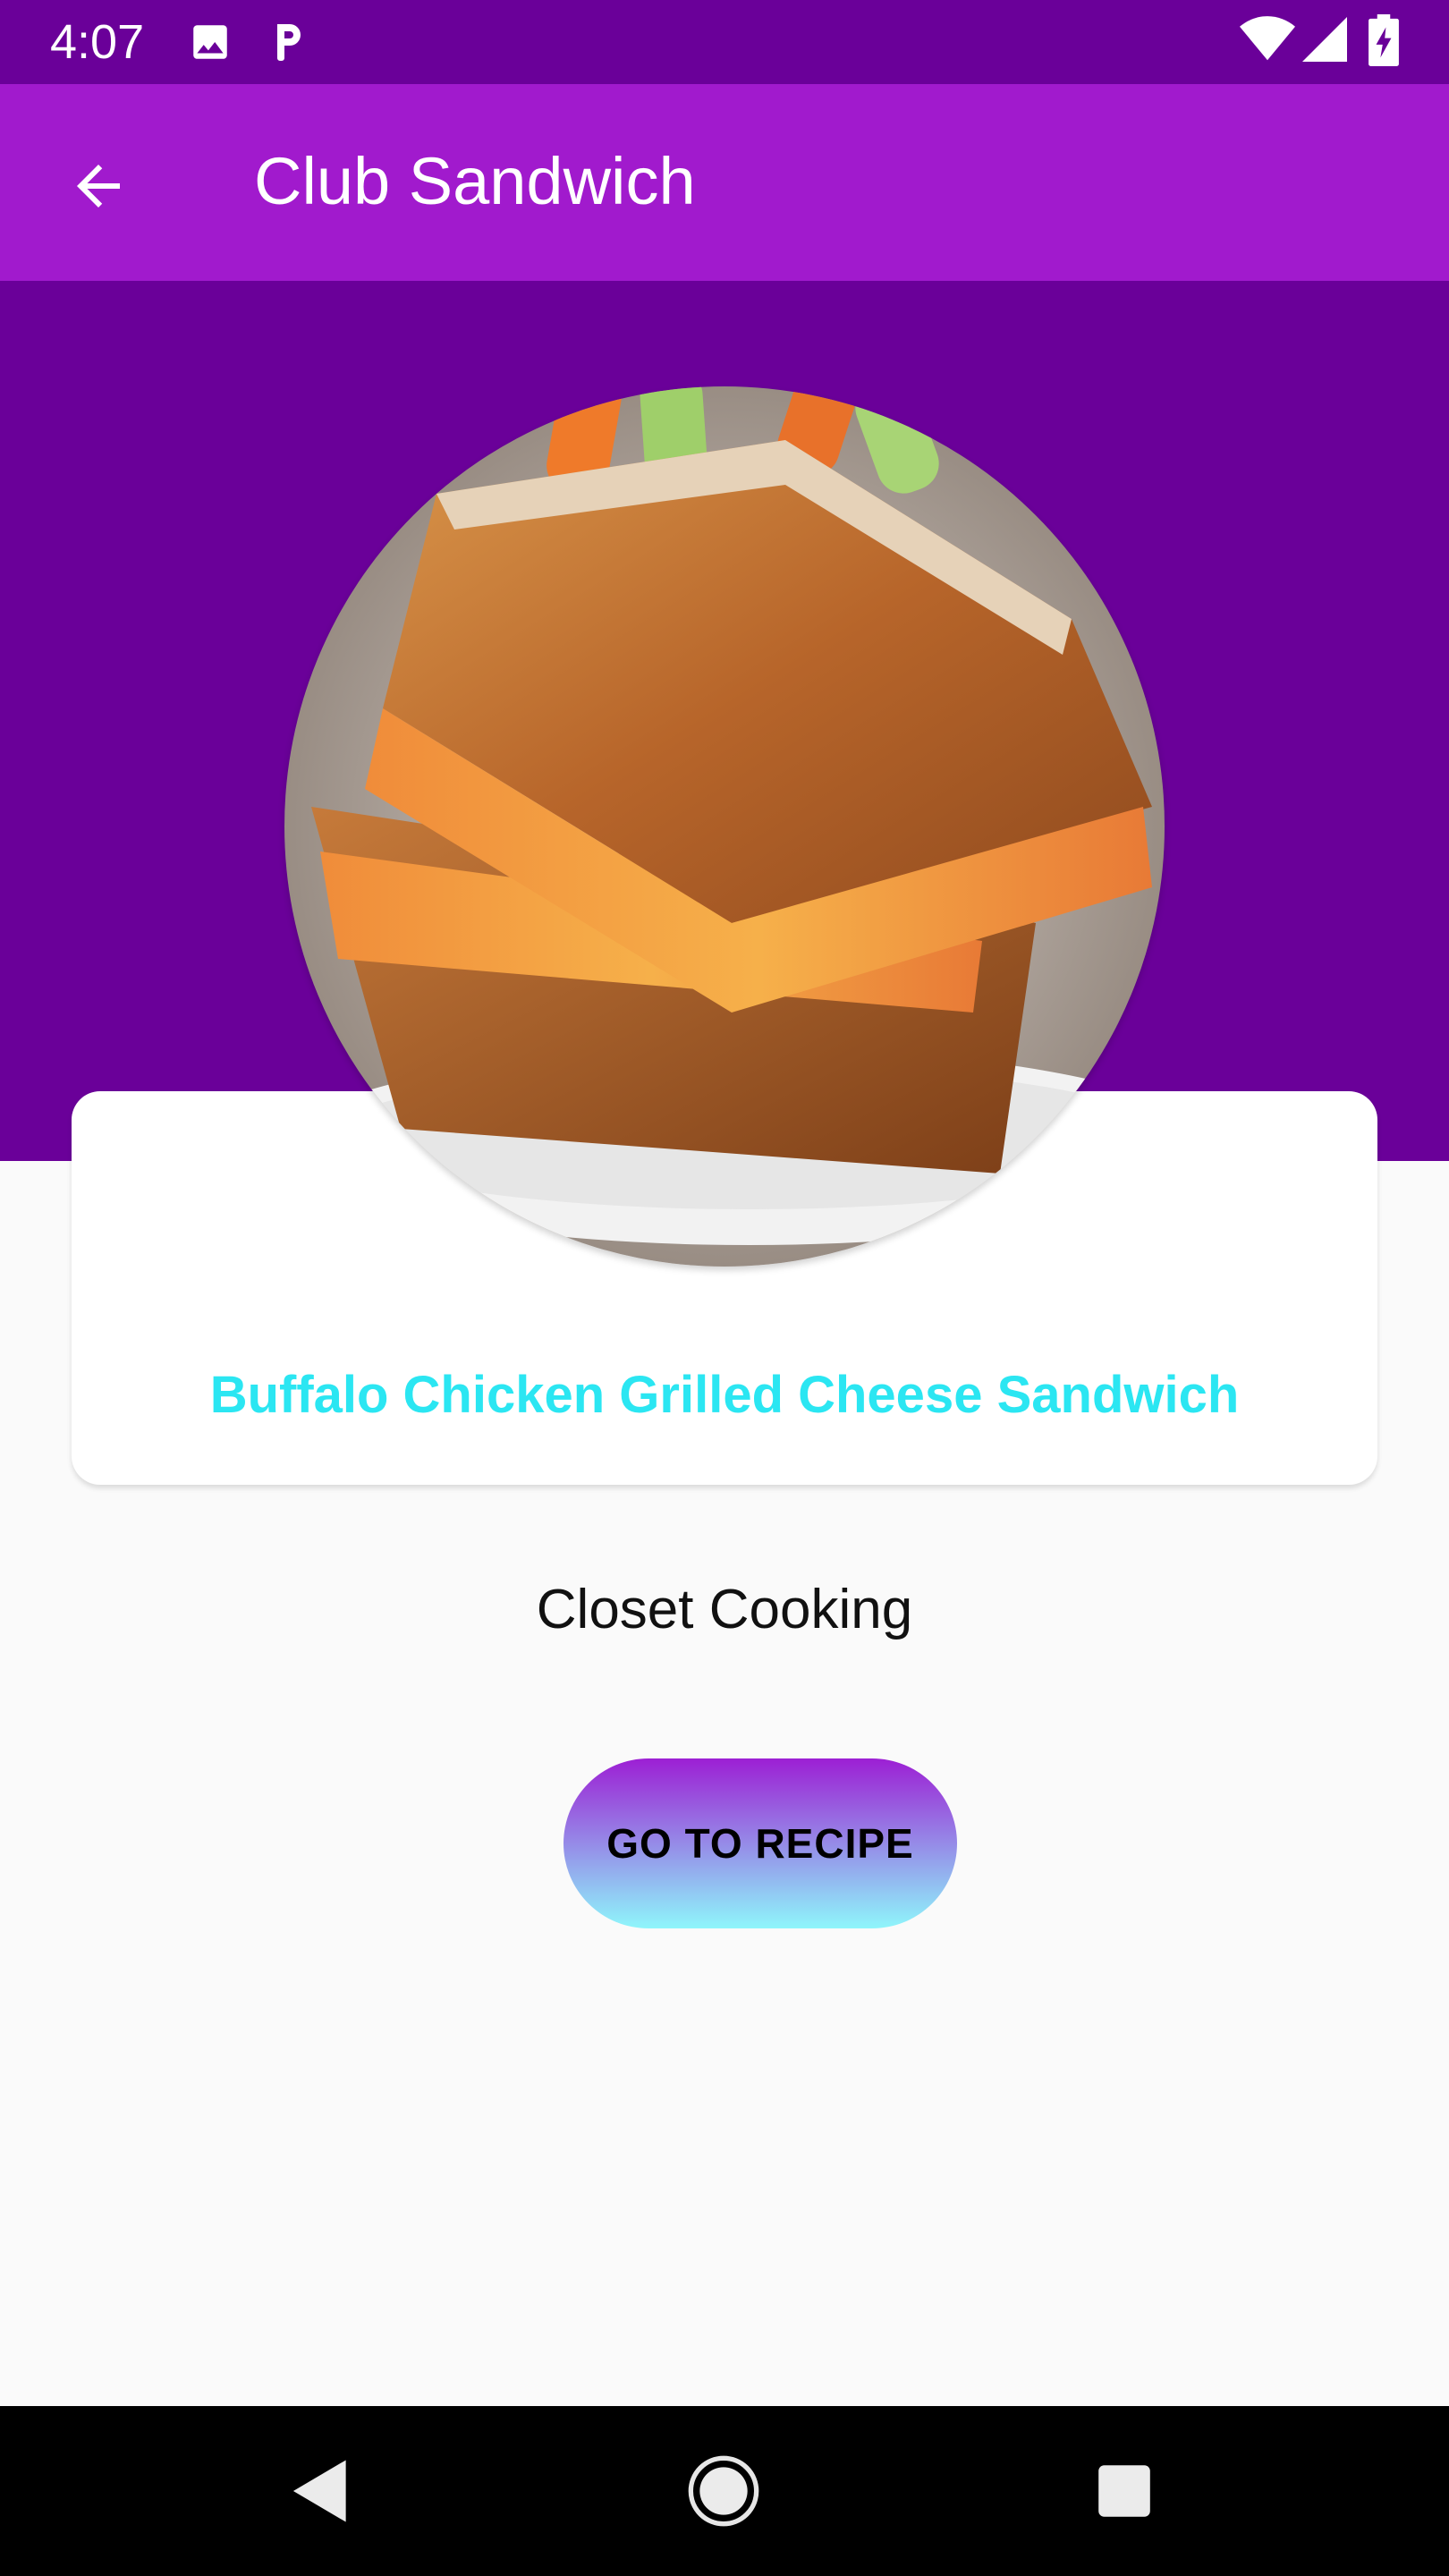  What do you see at coordinates (210, 44) in the screenshot?
I see `image-icon` at bounding box center [210, 44].